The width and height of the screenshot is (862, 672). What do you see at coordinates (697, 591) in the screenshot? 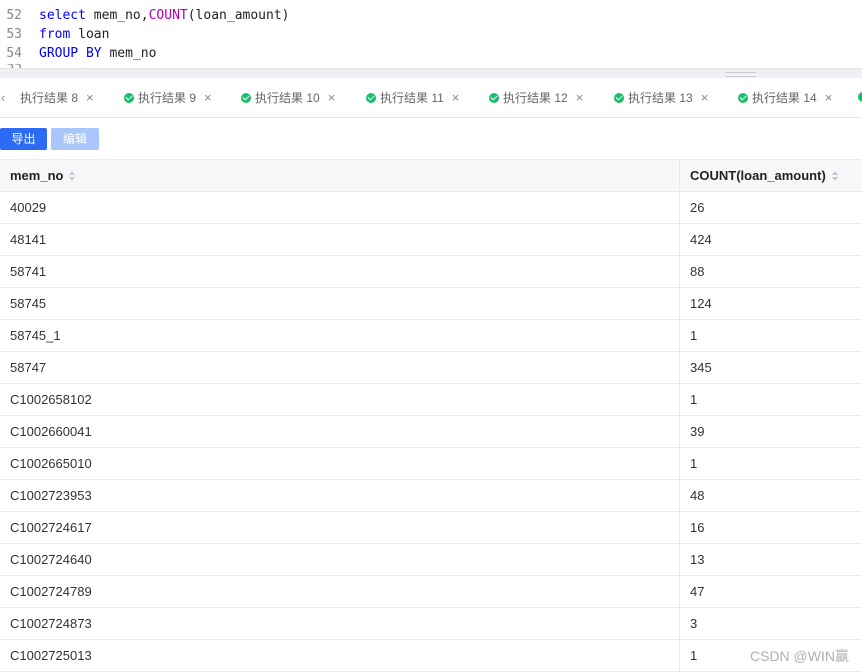
I see `cell-count: 47` at bounding box center [697, 591].